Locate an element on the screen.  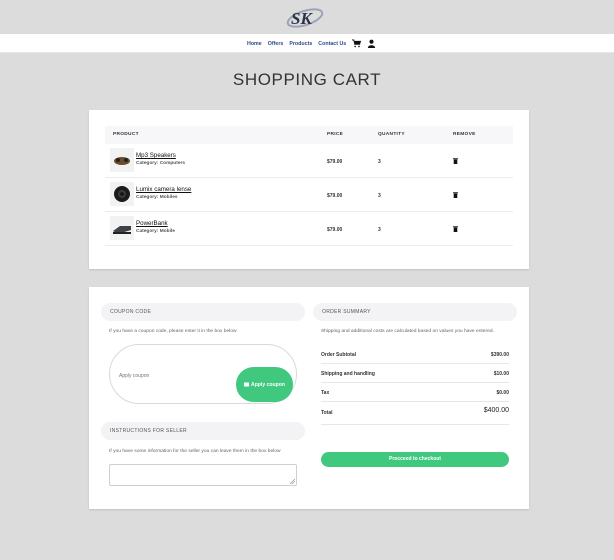
ticket-icon is located at coordinates (247, 384).